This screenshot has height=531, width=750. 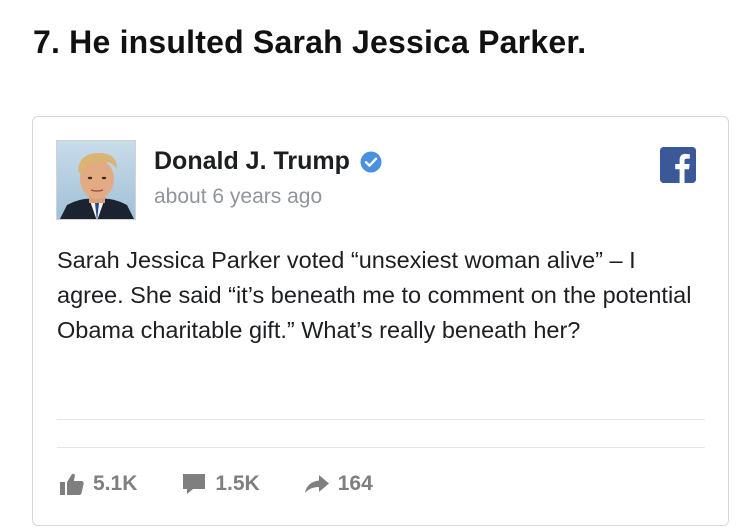 I want to click on share-stat: 164, so click(x=338, y=484).